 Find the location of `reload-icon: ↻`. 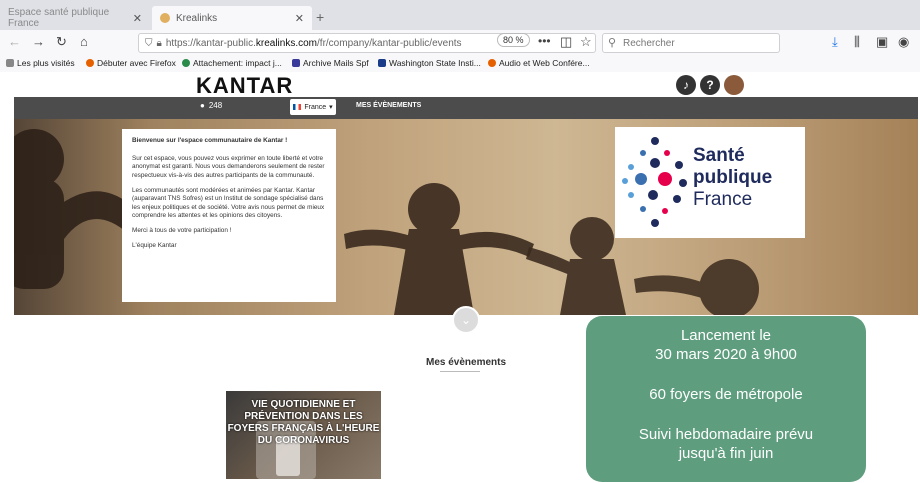

reload-icon: ↻ is located at coordinates (61, 42).